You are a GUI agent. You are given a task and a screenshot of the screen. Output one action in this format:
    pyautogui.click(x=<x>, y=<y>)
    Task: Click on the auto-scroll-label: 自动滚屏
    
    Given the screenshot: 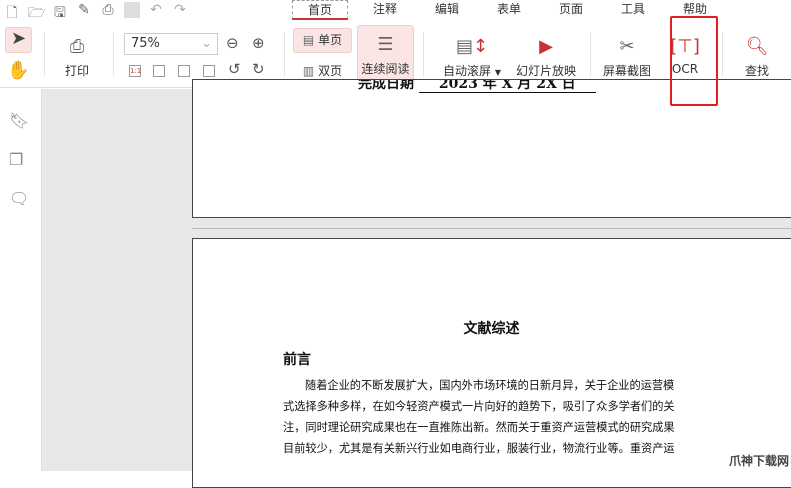 What is the action you would take?
    pyautogui.click(x=467, y=71)
    